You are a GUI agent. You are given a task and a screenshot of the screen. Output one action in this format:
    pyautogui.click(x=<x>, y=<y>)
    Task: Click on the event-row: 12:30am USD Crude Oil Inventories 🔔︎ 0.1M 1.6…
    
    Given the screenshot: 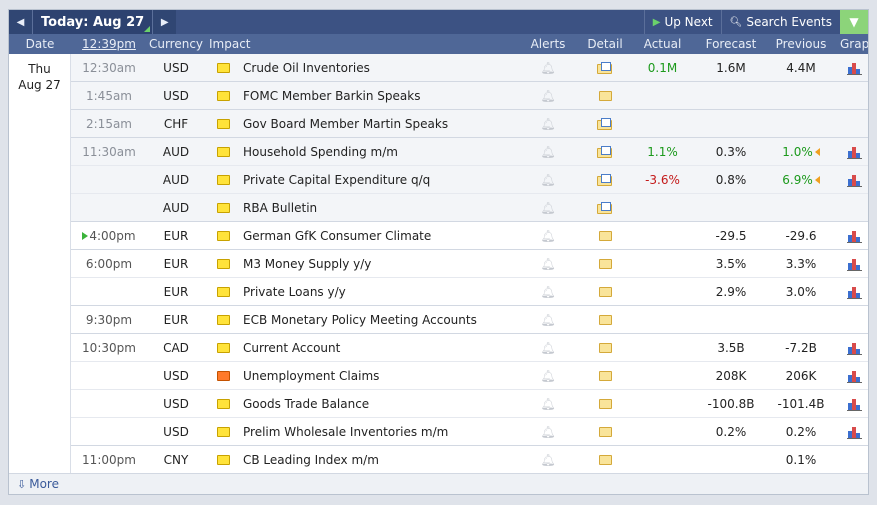 What is the action you would take?
    pyautogui.click(x=469, y=68)
    